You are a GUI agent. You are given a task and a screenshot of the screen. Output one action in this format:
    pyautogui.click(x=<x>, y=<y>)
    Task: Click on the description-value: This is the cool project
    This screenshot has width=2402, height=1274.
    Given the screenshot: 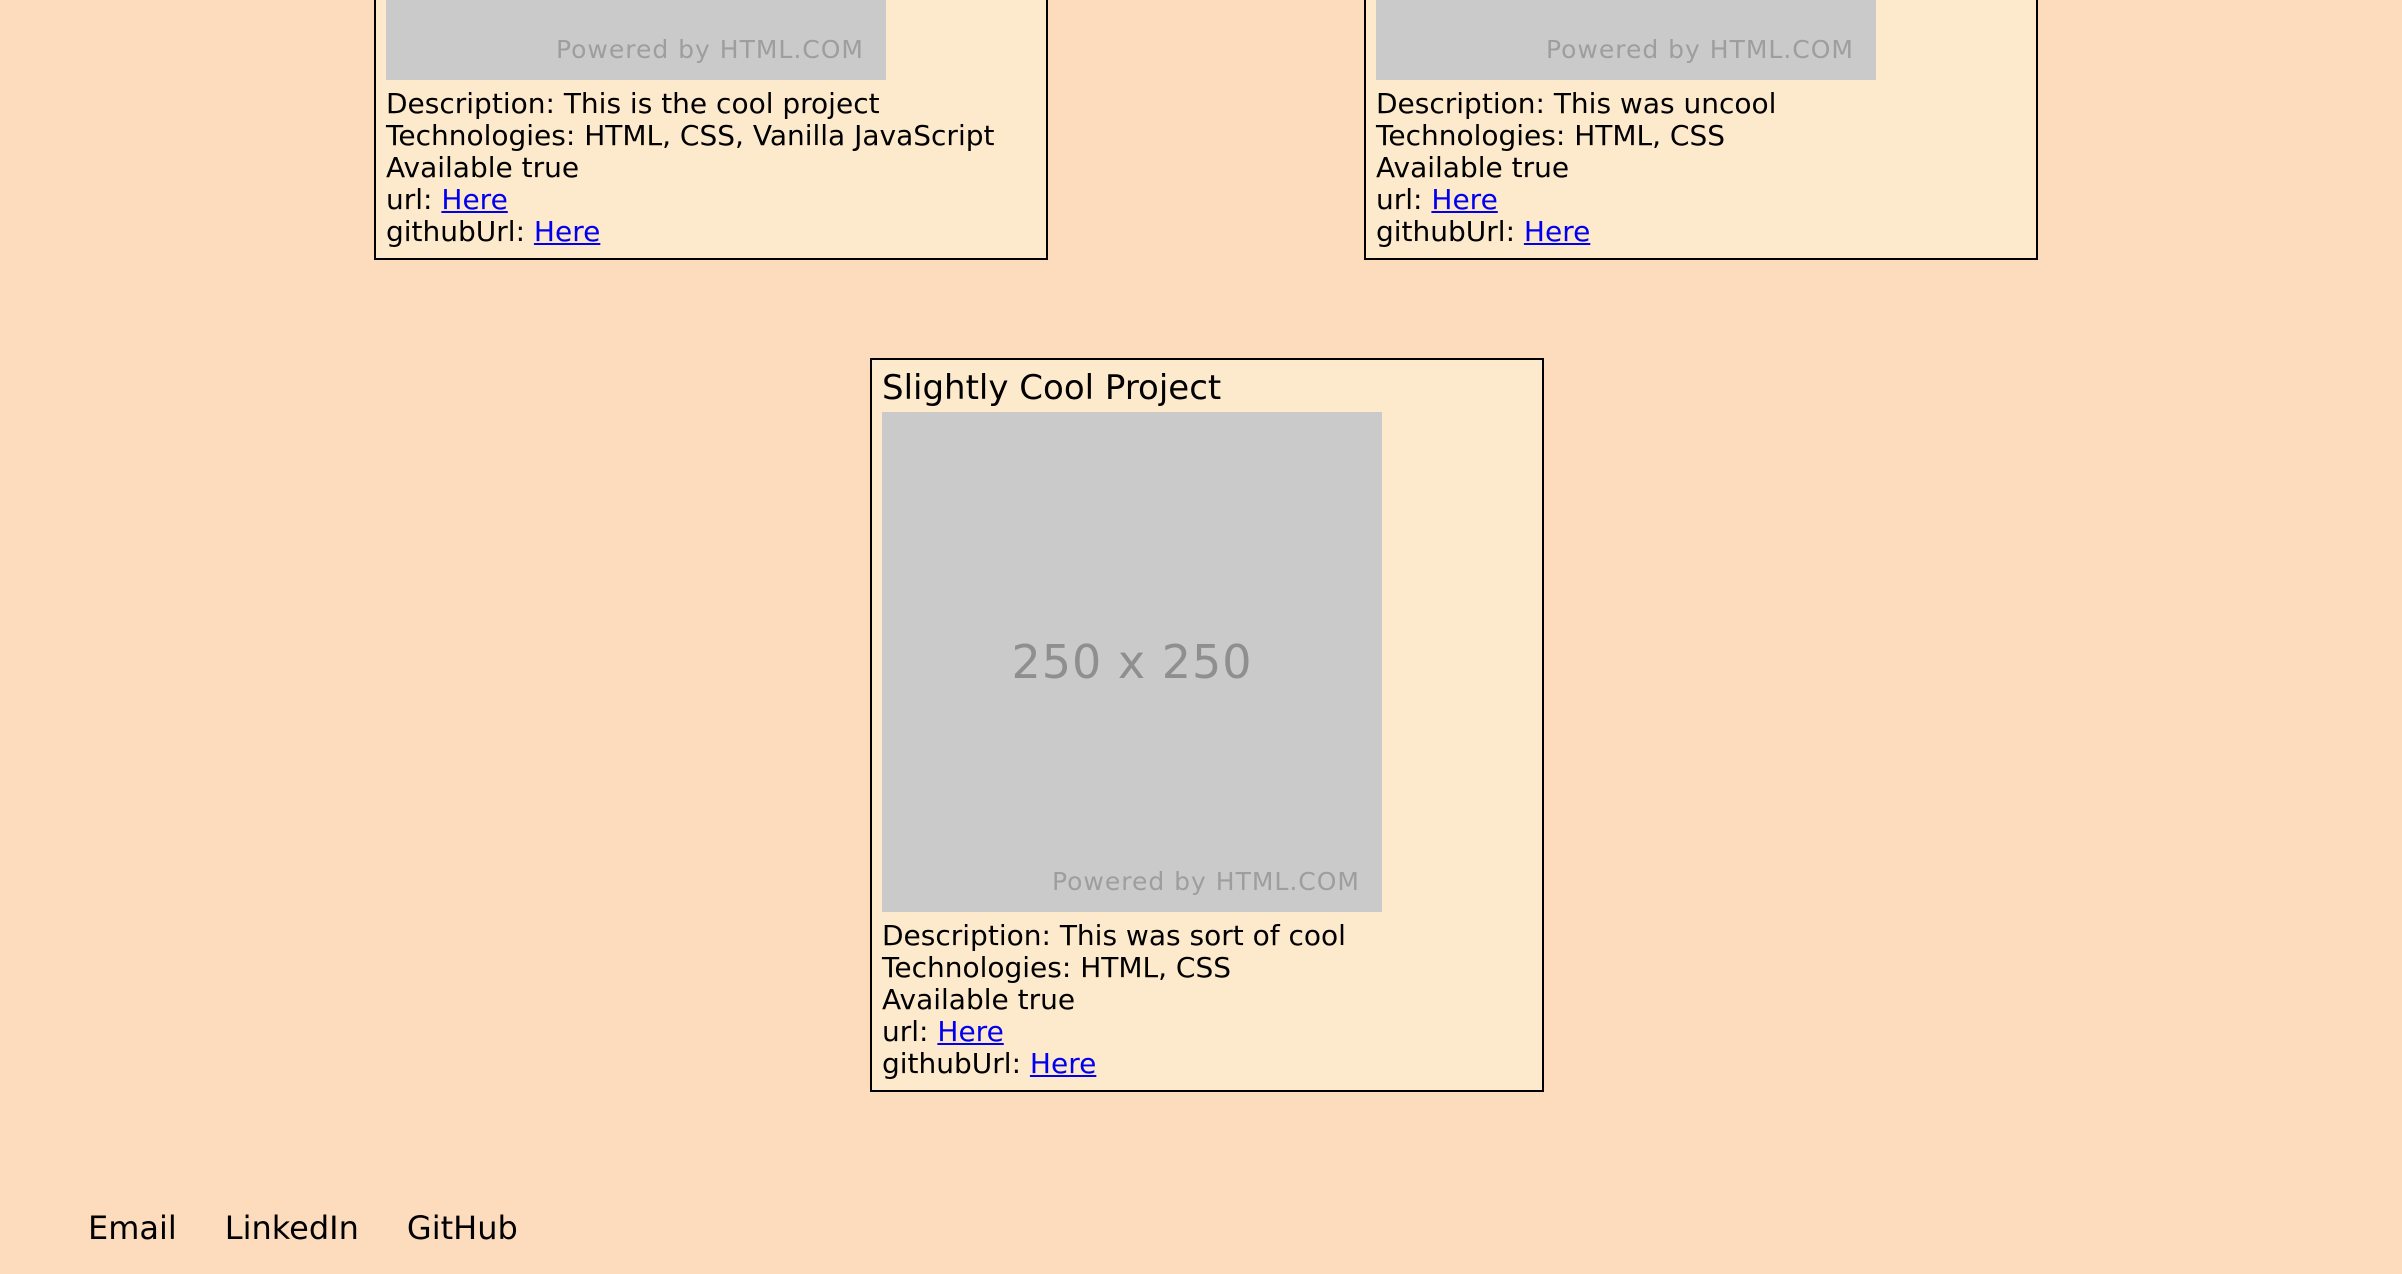 What is the action you would take?
    pyautogui.click(x=721, y=103)
    